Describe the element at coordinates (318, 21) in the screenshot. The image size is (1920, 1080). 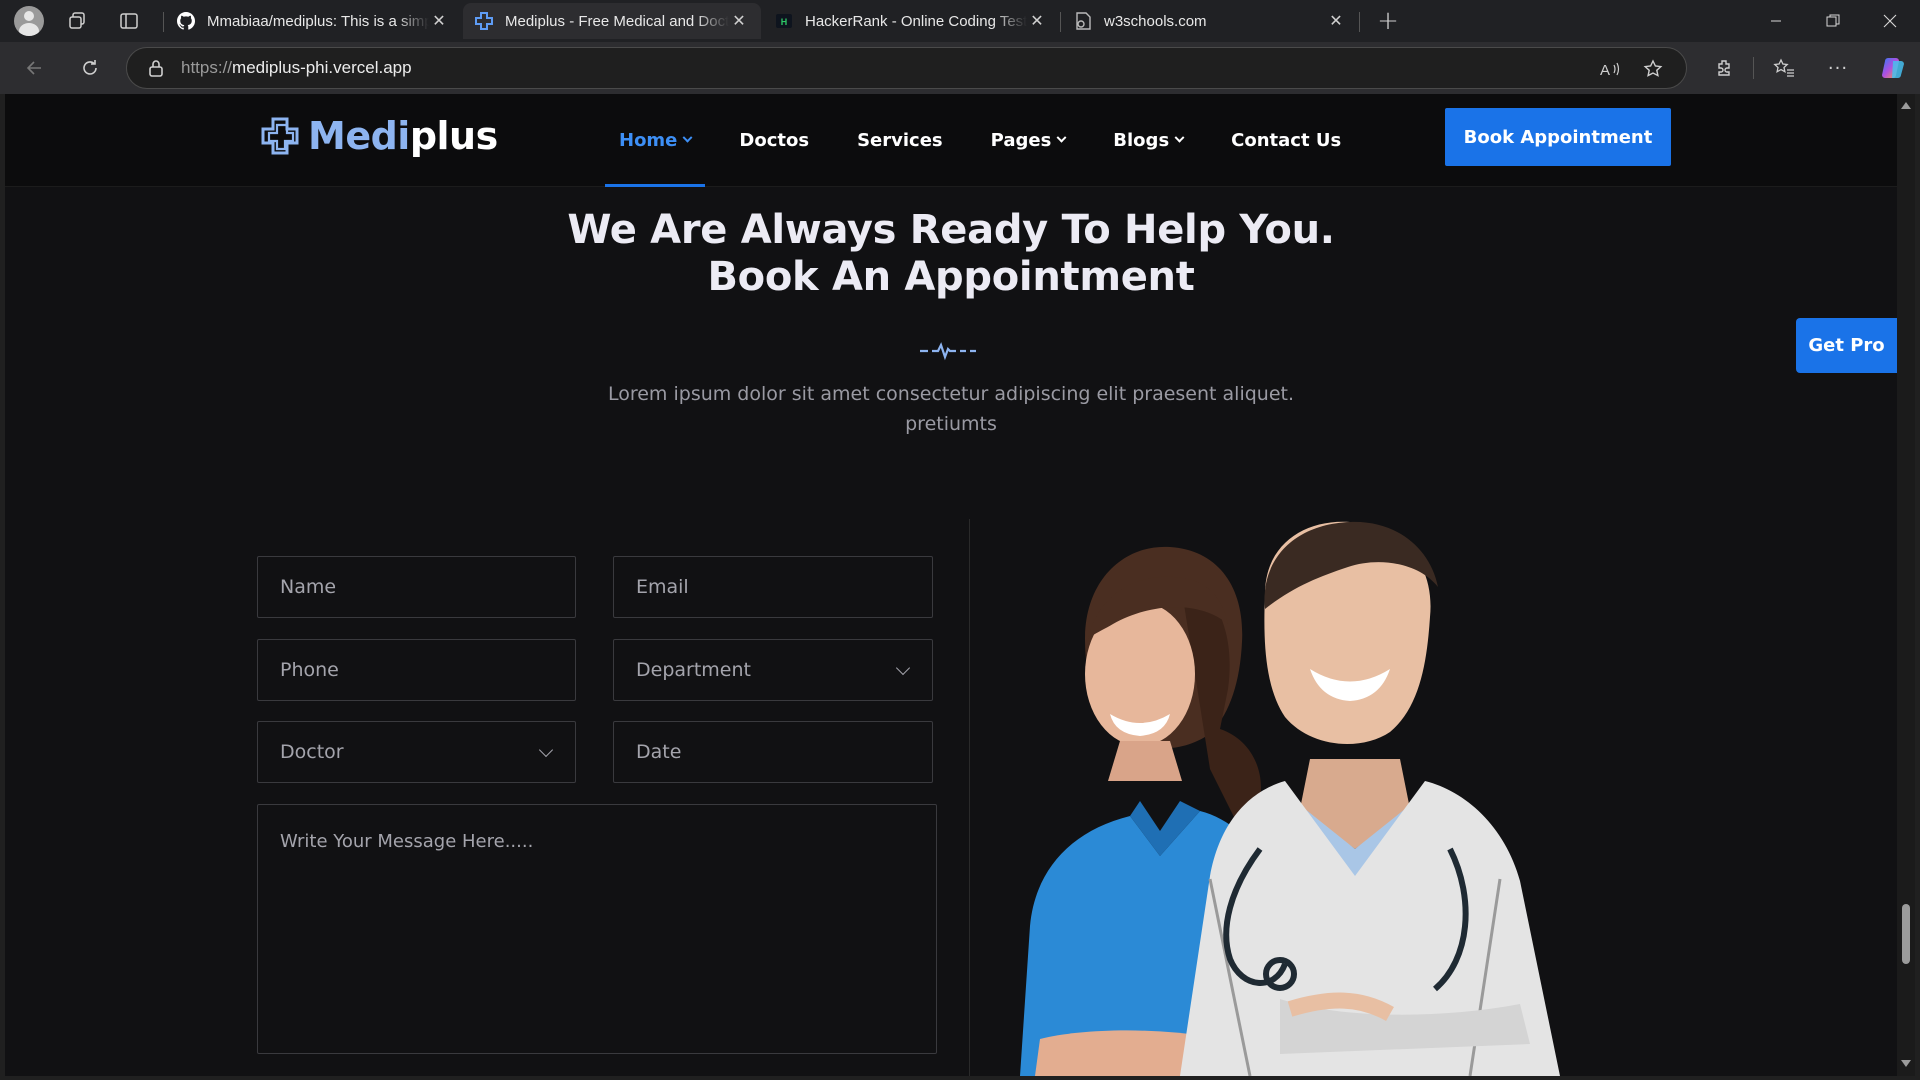
I see `tab-title: Mmabiaa/mediplus: This is a simple` at that location.